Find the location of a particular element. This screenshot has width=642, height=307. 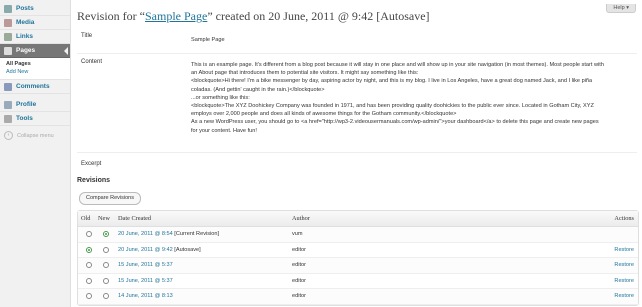

sidebar-item-media: Media is located at coordinates (35, 23).